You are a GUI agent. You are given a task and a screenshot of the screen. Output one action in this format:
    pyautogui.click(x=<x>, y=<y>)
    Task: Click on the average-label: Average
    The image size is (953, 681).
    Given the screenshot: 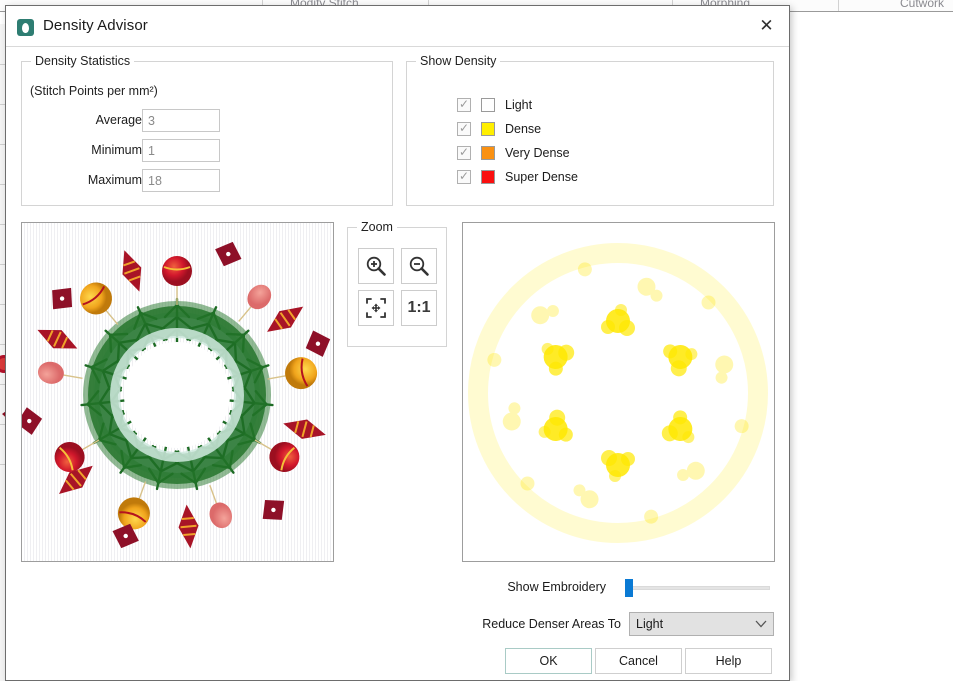 What is the action you would take?
    pyautogui.click(x=118, y=120)
    